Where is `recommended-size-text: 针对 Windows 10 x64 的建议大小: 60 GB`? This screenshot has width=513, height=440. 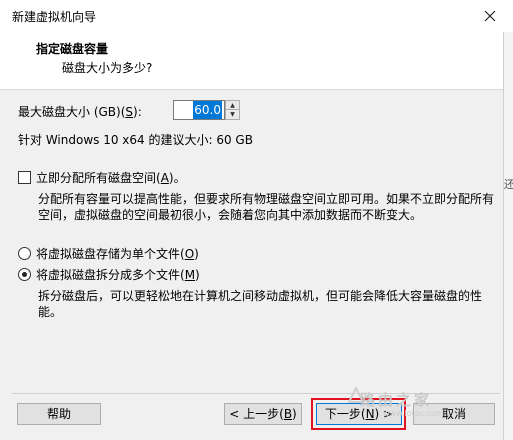
recommended-size-text: 针对 Windows 10 x64 的建议大小: 60 GB is located at coordinates (135, 140).